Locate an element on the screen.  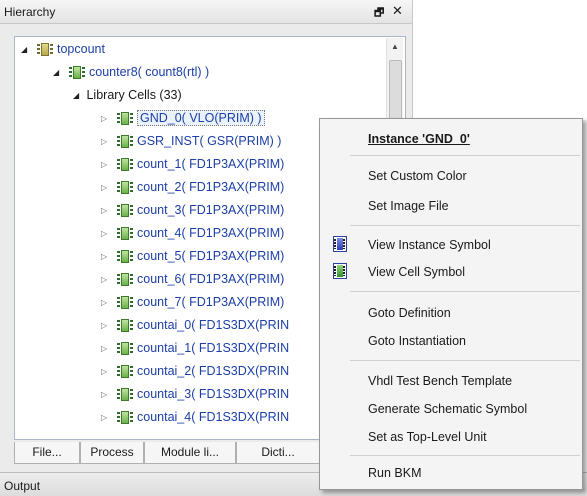
panel-titlebar: Hierarchy 🗗 ✕ is located at coordinates (206, 12).